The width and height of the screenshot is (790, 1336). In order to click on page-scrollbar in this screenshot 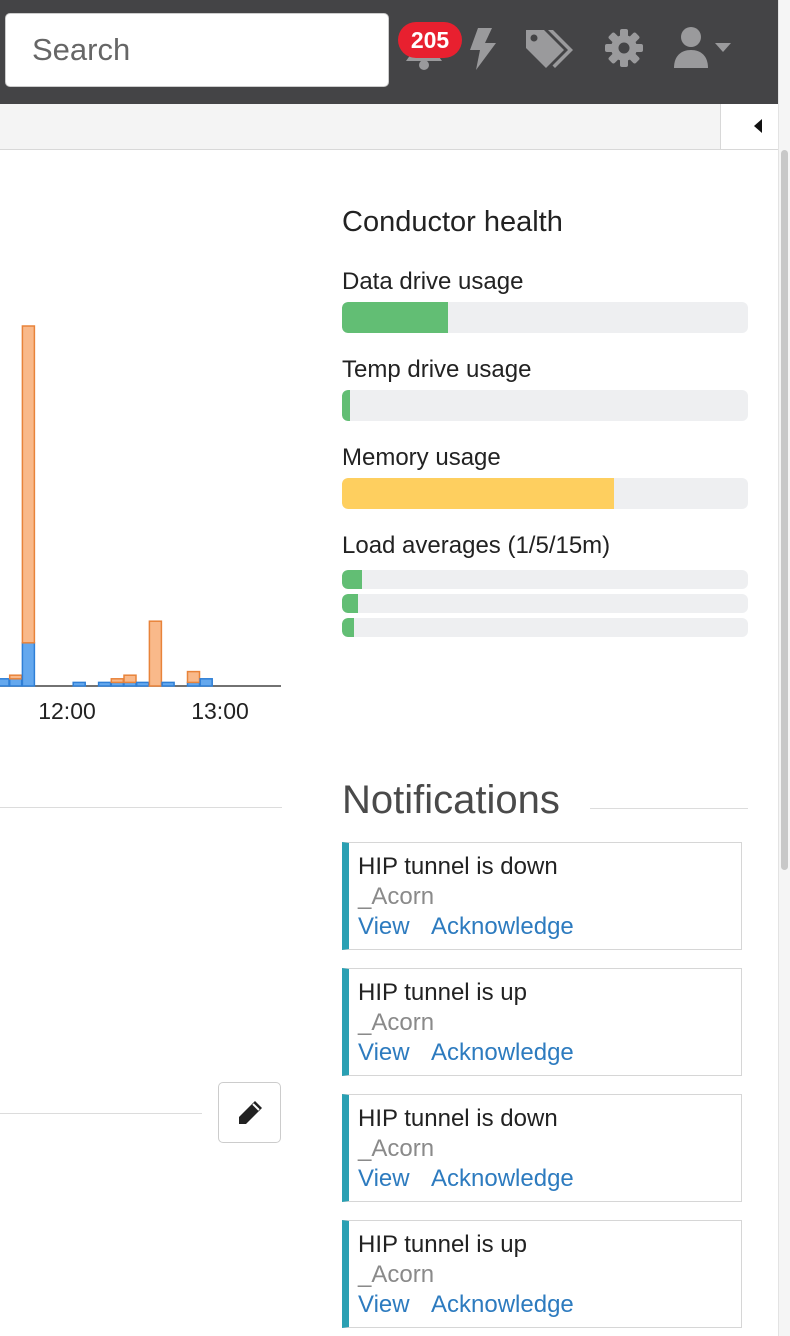, I will do `click(784, 668)`.